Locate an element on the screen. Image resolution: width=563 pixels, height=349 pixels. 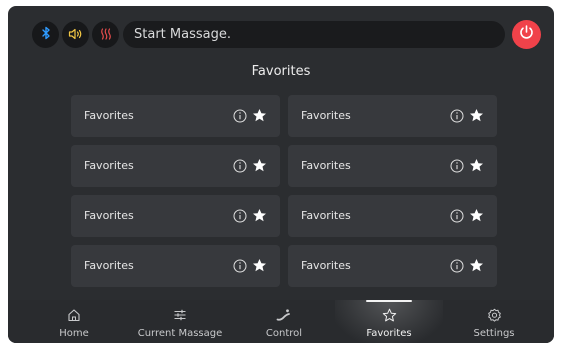
power-icon is located at coordinates (526, 34).